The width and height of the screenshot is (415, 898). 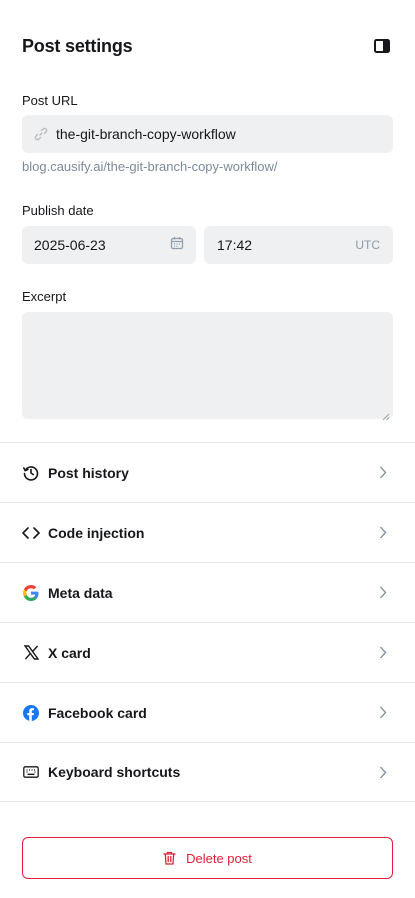 What do you see at coordinates (31, 772) in the screenshot?
I see `keyboard-icon` at bounding box center [31, 772].